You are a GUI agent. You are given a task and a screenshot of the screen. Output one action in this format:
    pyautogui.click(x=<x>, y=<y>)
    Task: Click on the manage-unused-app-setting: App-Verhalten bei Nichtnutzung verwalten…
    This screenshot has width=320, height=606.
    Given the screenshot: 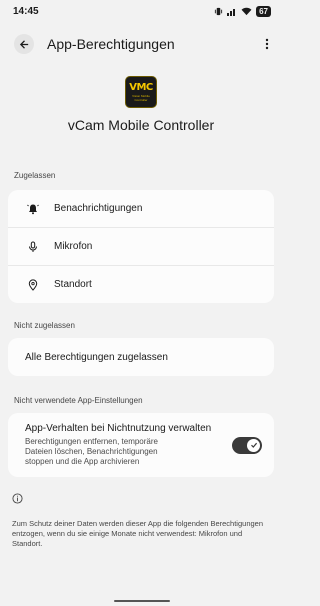 What is the action you would take?
    pyautogui.click(x=141, y=445)
    